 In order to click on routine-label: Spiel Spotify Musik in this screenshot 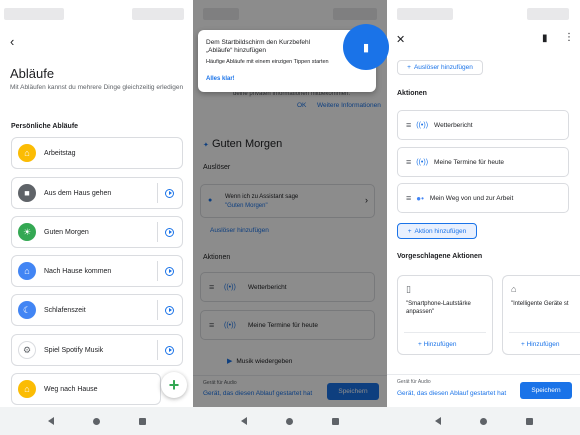, I will do `click(74, 350)`.